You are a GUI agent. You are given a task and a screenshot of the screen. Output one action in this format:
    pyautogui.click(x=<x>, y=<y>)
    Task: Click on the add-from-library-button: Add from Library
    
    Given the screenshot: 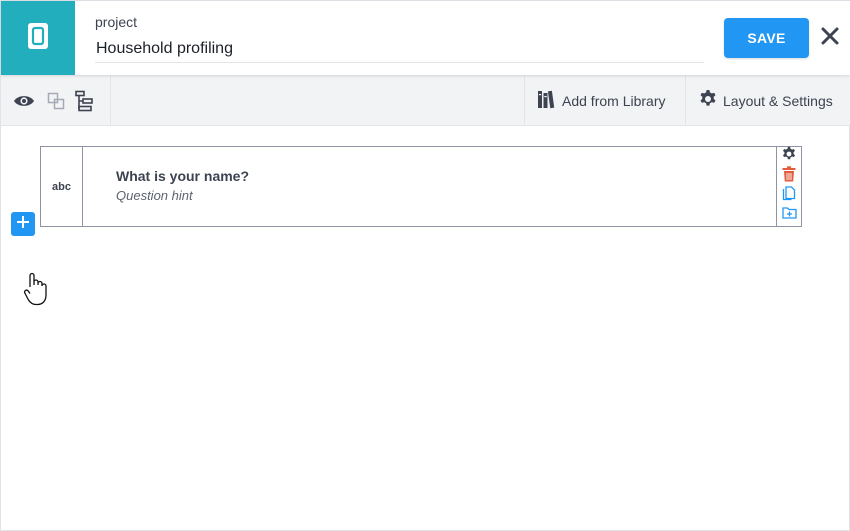 What is the action you would take?
    pyautogui.click(x=601, y=100)
    